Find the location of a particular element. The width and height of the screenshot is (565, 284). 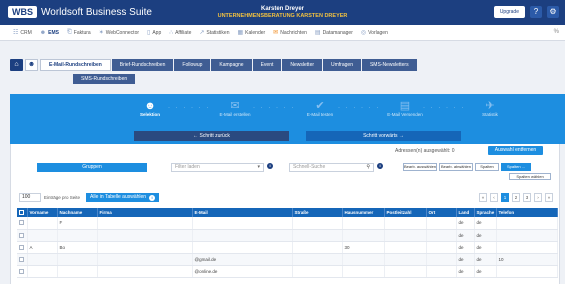

nav-item-vorlagen: ◎ Vorlagen is located at coordinates (374, 33).